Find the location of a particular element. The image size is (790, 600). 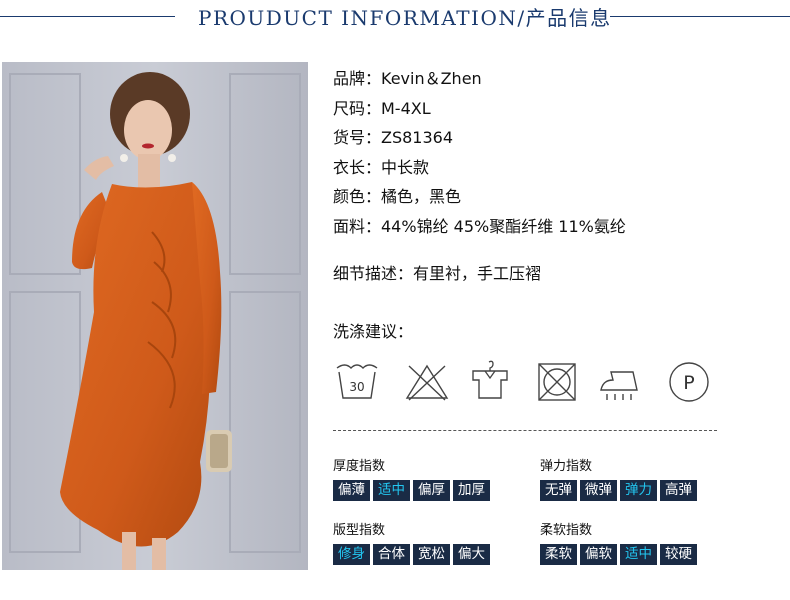

dry-clean-letter: P is located at coordinates (688, 383).